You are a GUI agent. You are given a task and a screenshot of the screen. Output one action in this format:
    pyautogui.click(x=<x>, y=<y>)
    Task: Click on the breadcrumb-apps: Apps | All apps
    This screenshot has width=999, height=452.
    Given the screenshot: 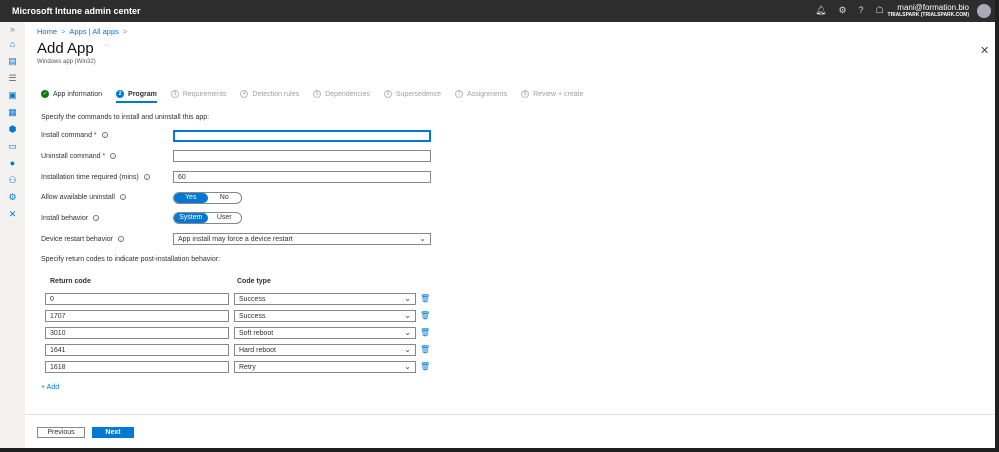 What is the action you would take?
    pyautogui.click(x=93, y=31)
    